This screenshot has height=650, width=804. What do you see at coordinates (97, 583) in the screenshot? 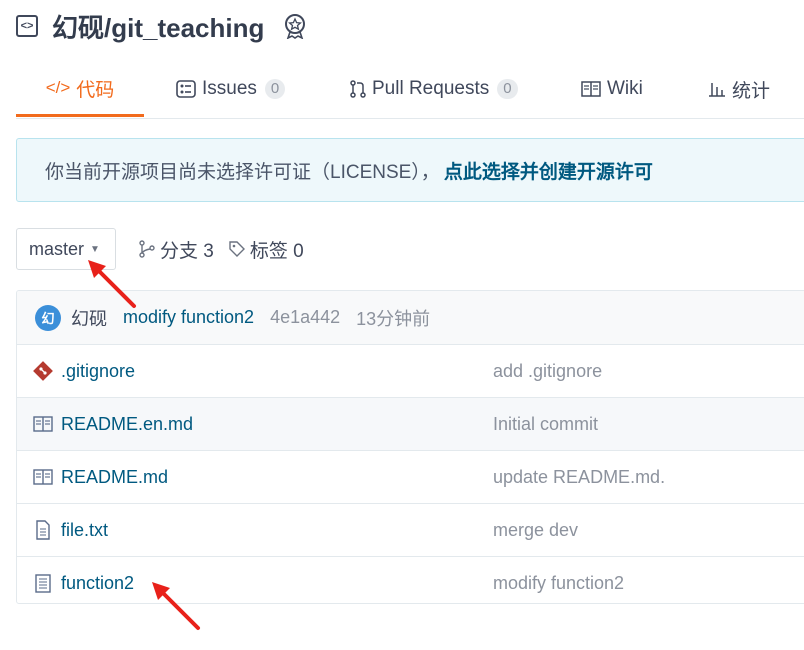
I see `file-name-link: function2` at bounding box center [97, 583].